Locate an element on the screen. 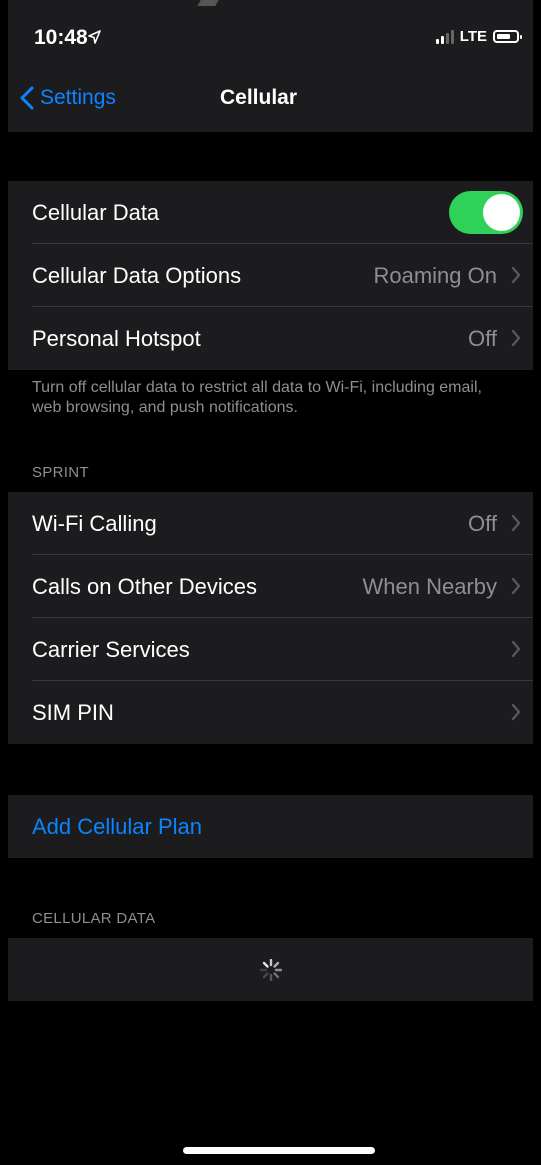 This screenshot has height=1165, width=541. location-arrow-icon is located at coordinates (94, 37).